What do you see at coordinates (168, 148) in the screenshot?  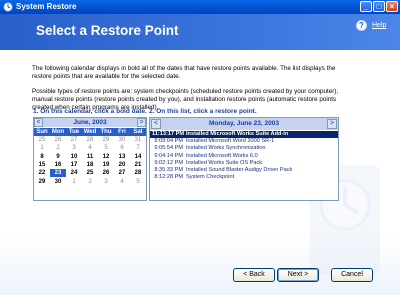 I see `restore-point-time: 9:05:54 PM` at bounding box center [168, 148].